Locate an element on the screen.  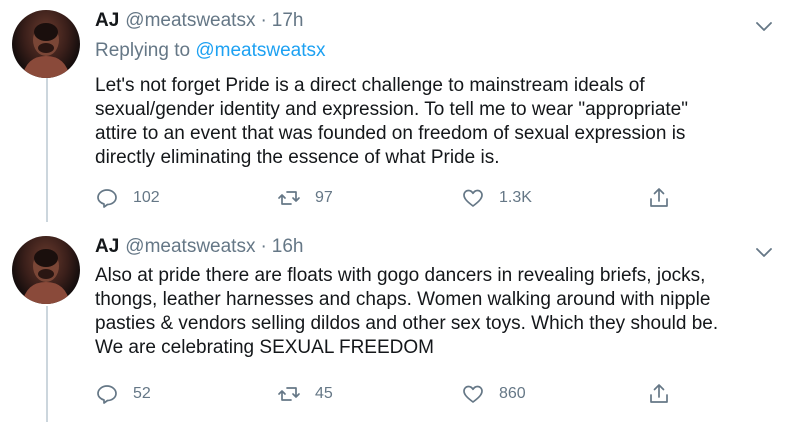
tweet-header: AJ @meatsweatsx · 16h is located at coordinates (199, 249).